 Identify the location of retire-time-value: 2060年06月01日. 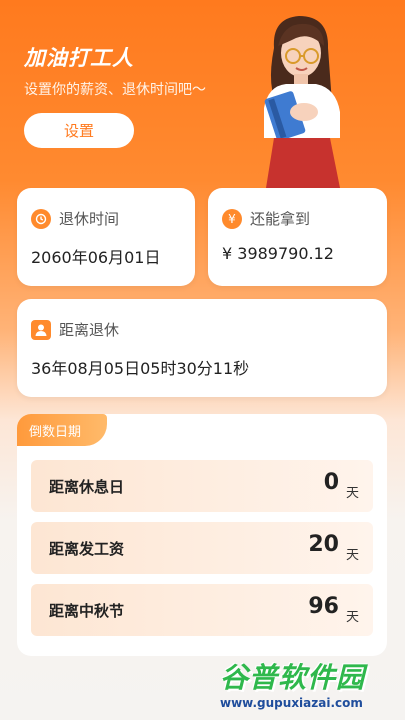
(96, 257).